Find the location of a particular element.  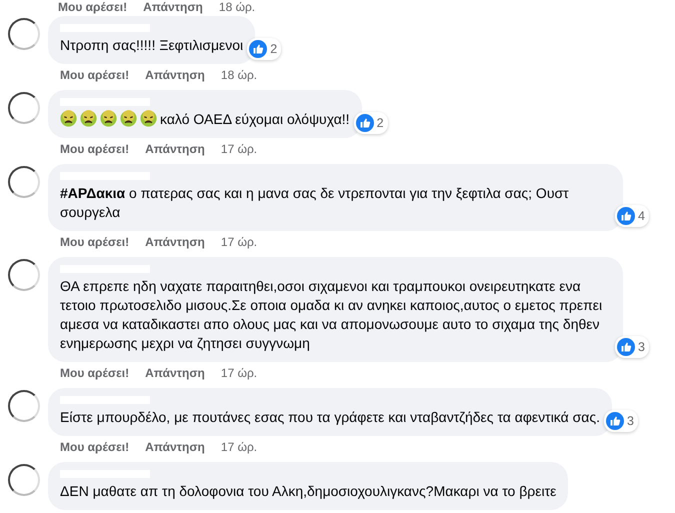

comment-text: ΔΕΝ μαθατε απ τη δολοφονια του Αλκη,δημοσιοχουλιγκανς?Μακαρι να το βρειτε is located at coordinates (308, 491).